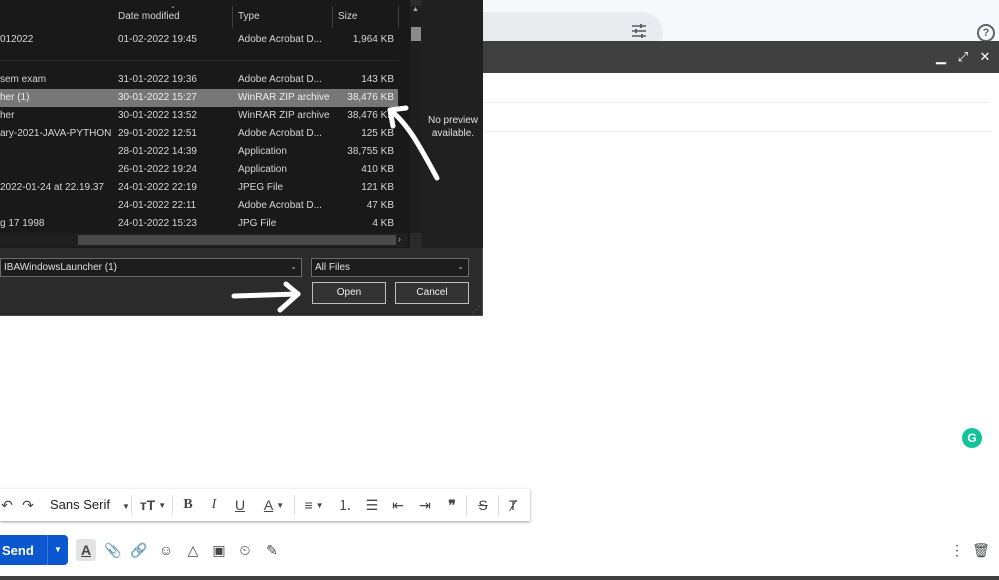 This screenshot has width=999, height=580. I want to click on help-icon: ?, so click(986, 33).